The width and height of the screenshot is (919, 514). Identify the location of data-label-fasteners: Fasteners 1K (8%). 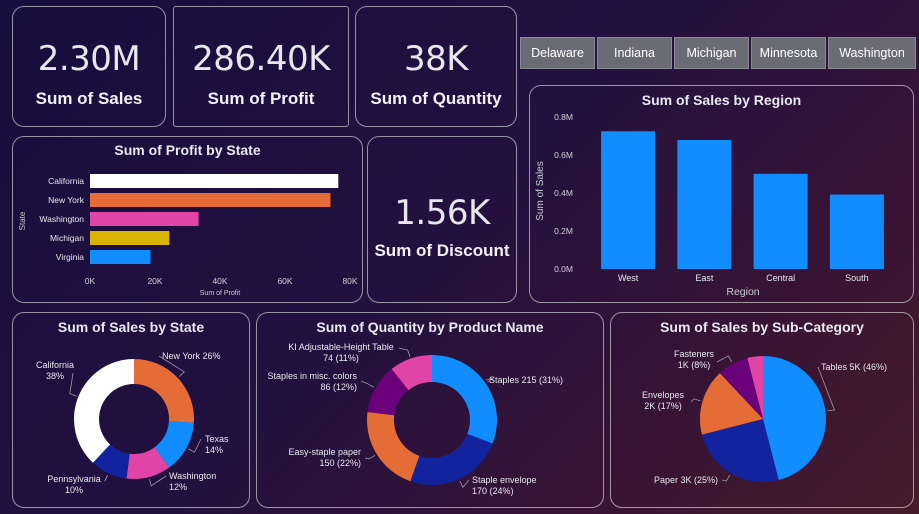
(694, 359).